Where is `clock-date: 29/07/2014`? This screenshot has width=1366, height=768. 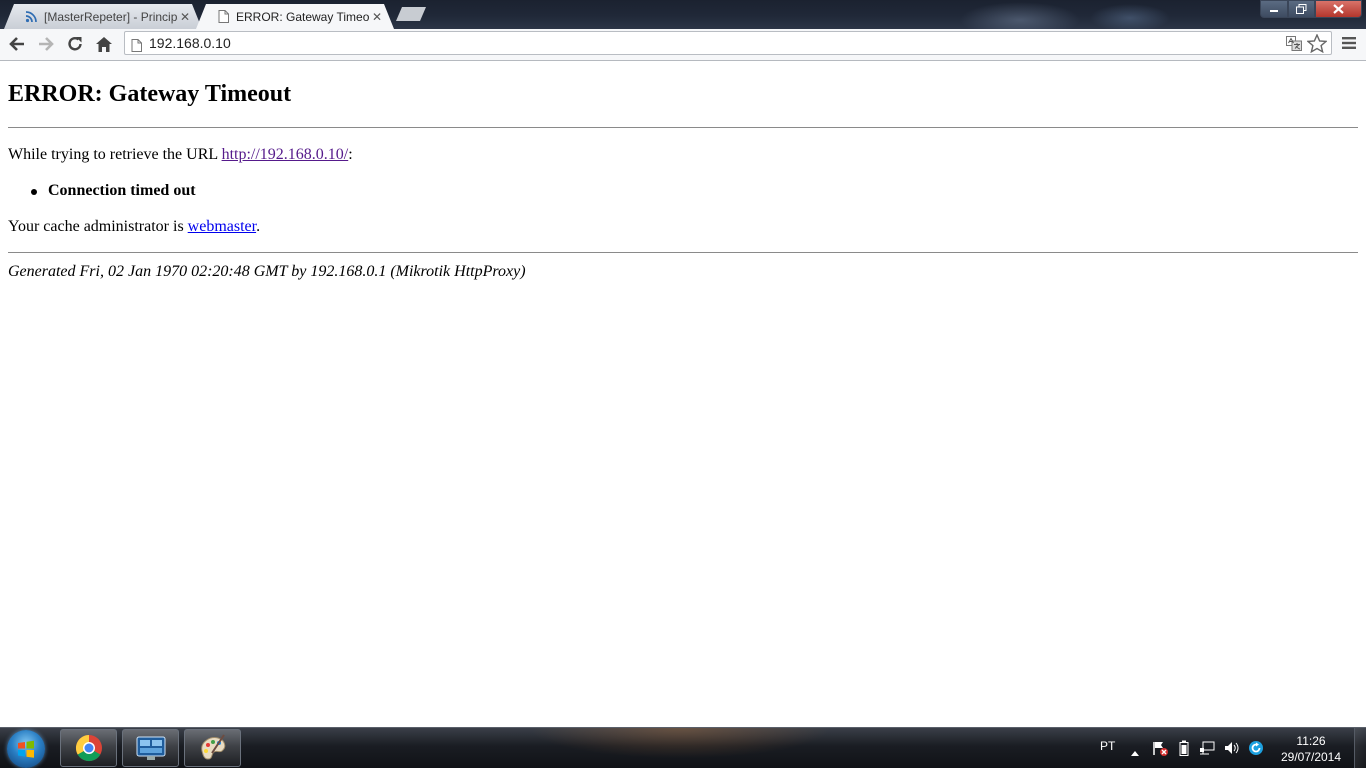
clock-date: 29/07/2014 is located at coordinates (1311, 757).